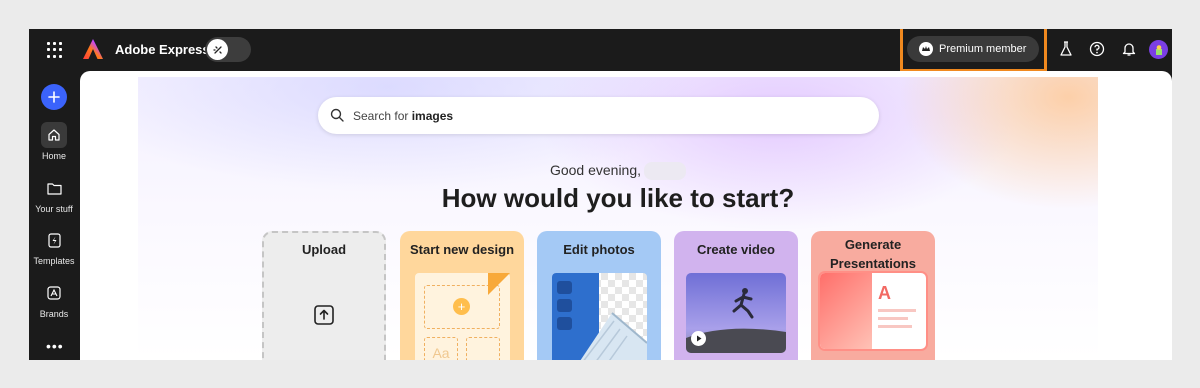  What do you see at coordinates (926, 49) in the screenshot?
I see `crown-icon` at bounding box center [926, 49].